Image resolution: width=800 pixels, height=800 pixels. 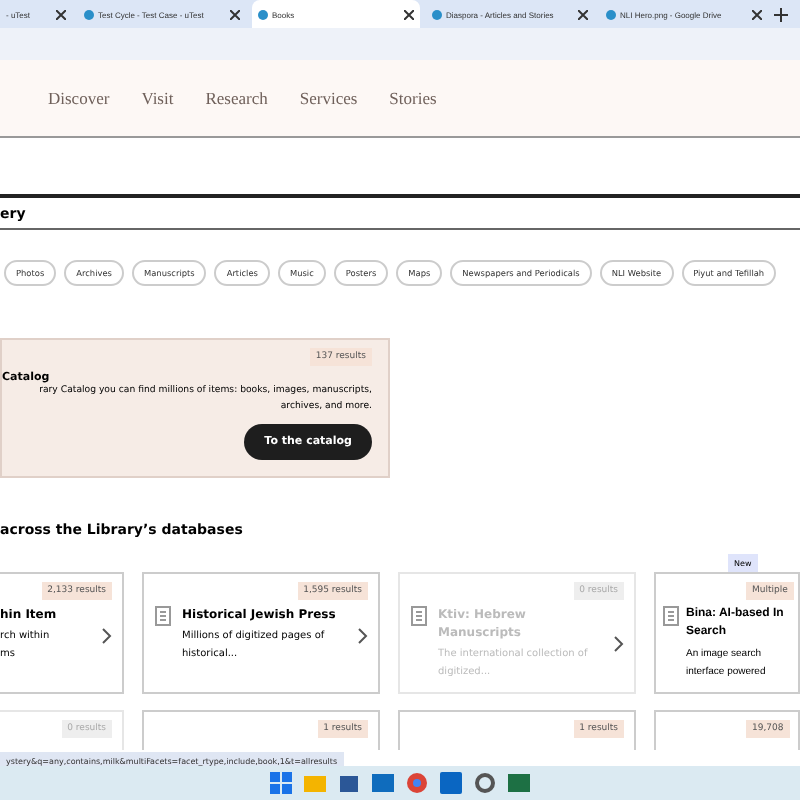 I want to click on nav-link: Research, so click(x=236, y=98).